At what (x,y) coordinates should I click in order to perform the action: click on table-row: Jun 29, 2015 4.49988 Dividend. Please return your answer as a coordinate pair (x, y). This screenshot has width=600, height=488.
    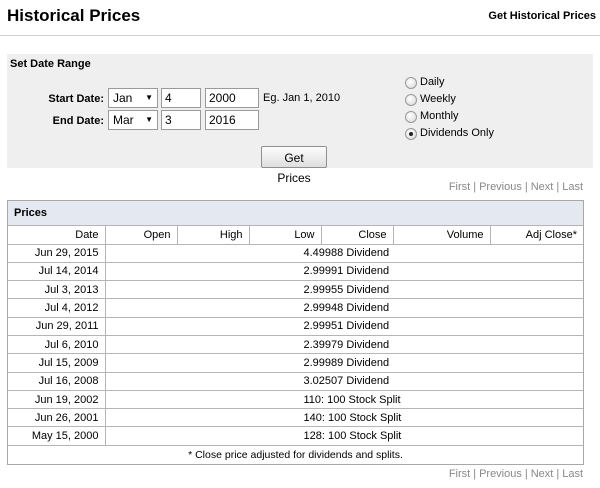
    Looking at the image, I should click on (295, 253).